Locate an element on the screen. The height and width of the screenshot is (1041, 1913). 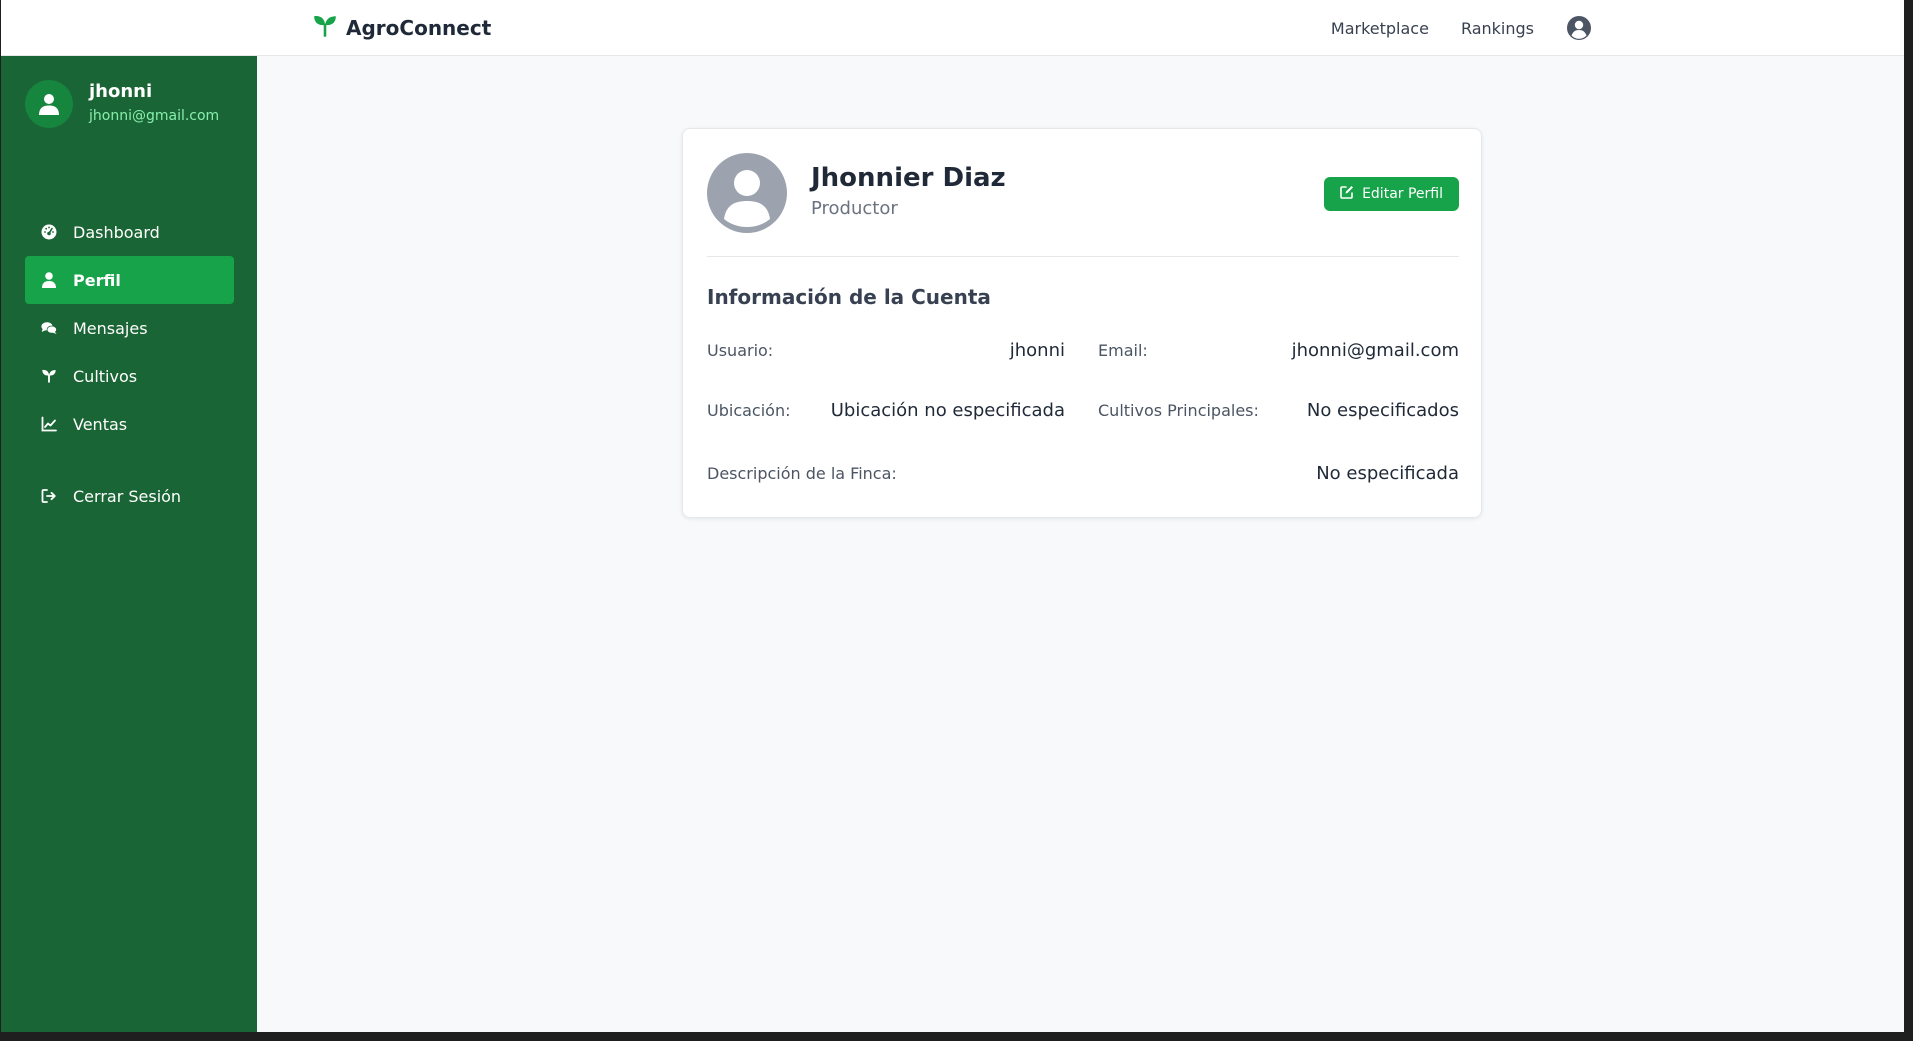
info-value: Ubicación no especificada is located at coordinates (947, 410).